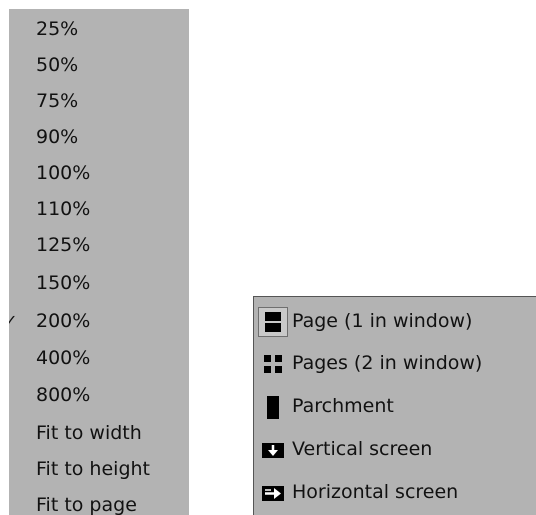  I want to click on zoom-item-110: 110%, so click(99, 209).